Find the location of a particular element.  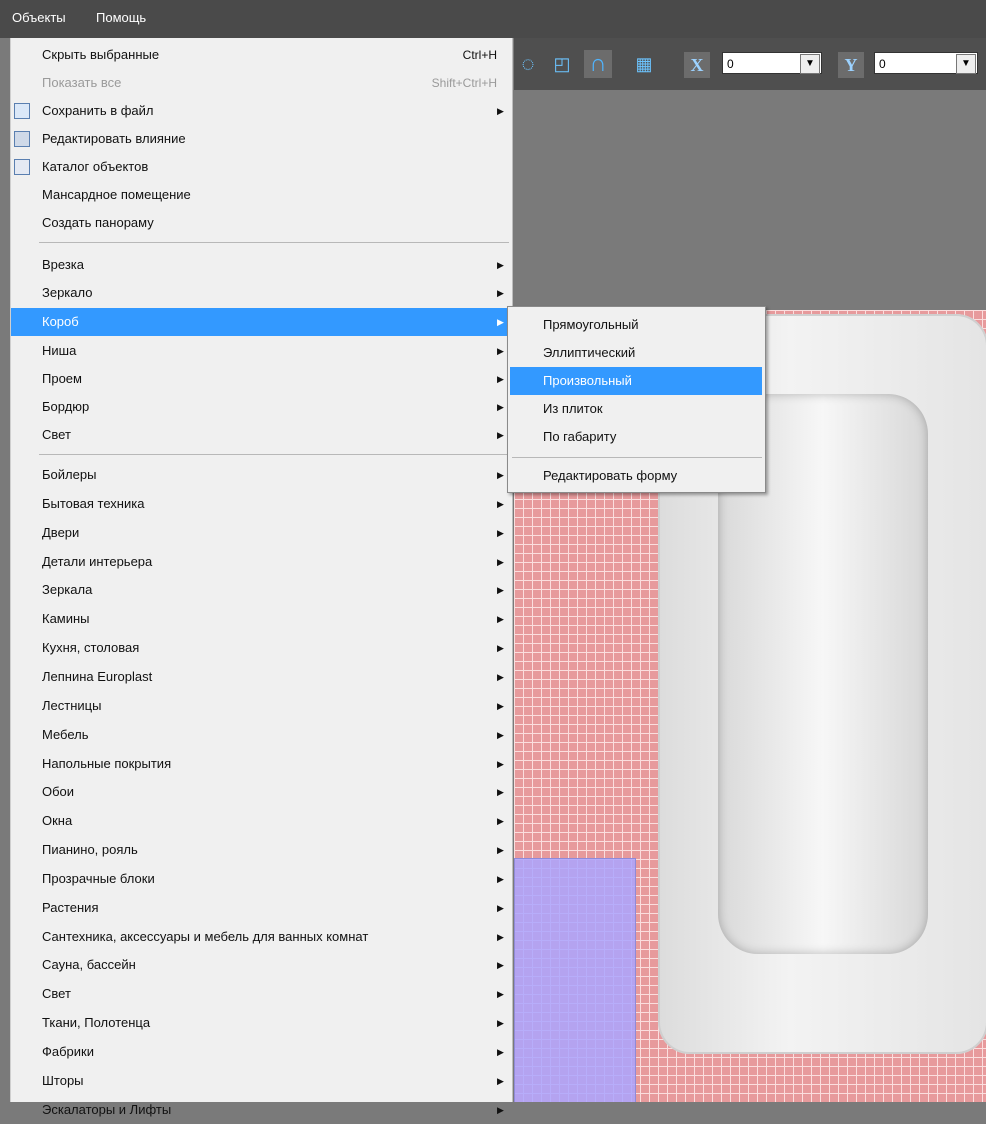

y-coordinate-select: 0 ▼ is located at coordinates (926, 63).